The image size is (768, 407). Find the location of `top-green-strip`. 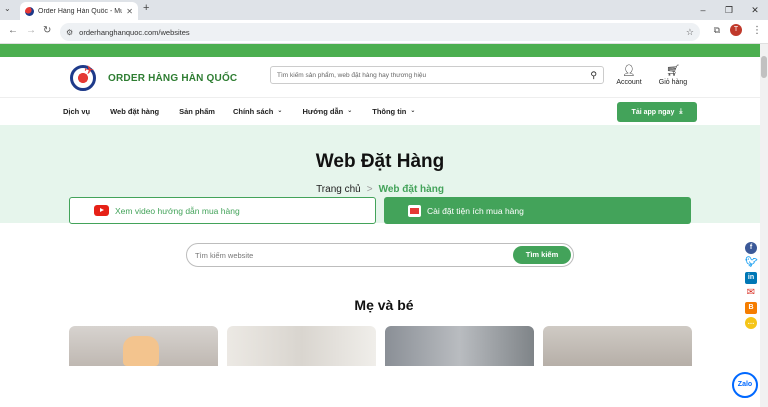

top-green-strip is located at coordinates (380, 50).